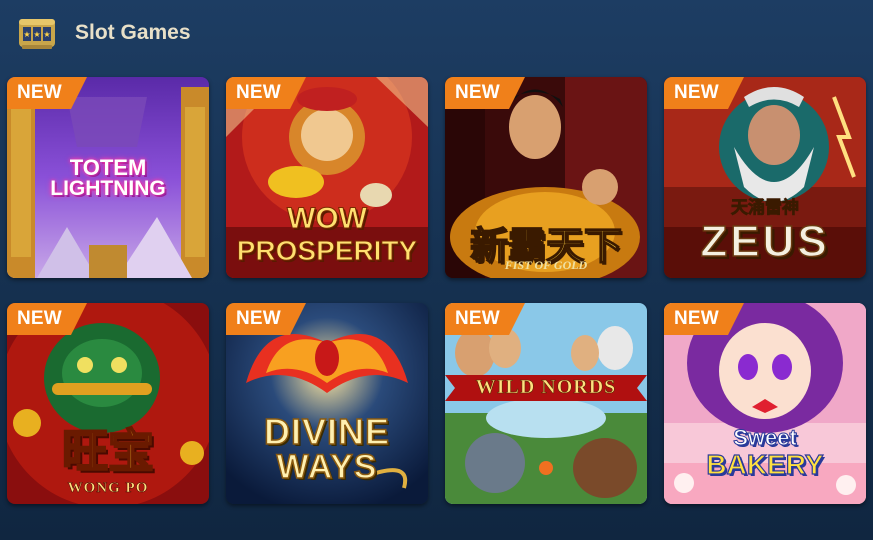  I want to click on game-tile-totem-lightning: TOTEM LIGHTNING NEW, so click(108, 177).